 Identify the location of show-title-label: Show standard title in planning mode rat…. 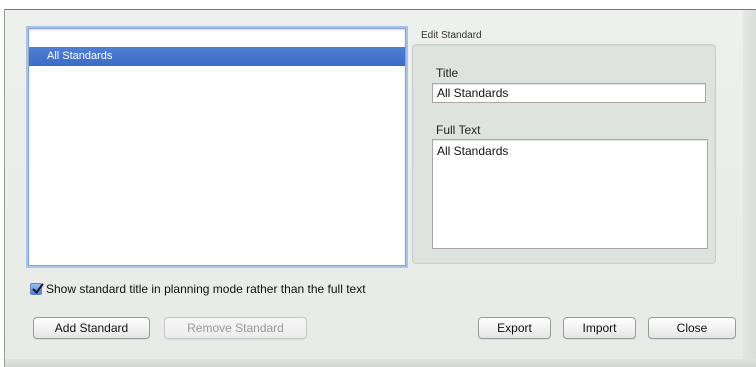
(206, 289).